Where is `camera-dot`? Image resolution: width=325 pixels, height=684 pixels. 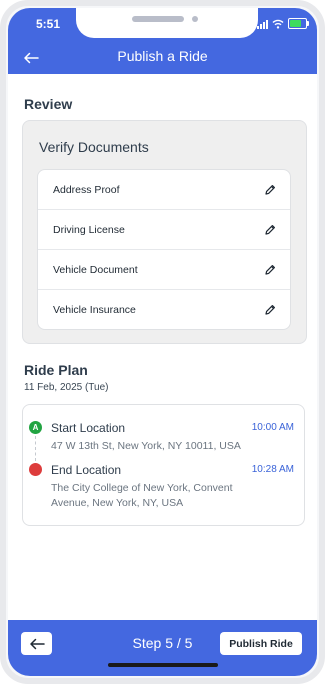 camera-dot is located at coordinates (195, 19).